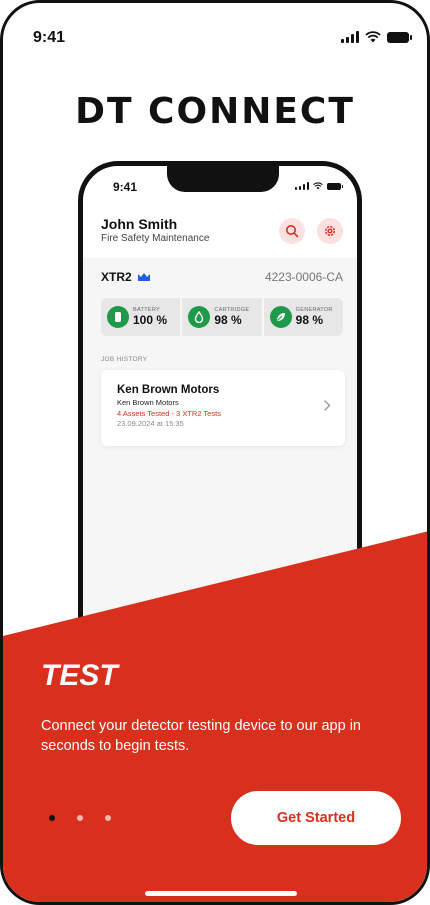  What do you see at coordinates (79, 675) in the screenshot?
I see `slide-title: TEST` at bounding box center [79, 675].